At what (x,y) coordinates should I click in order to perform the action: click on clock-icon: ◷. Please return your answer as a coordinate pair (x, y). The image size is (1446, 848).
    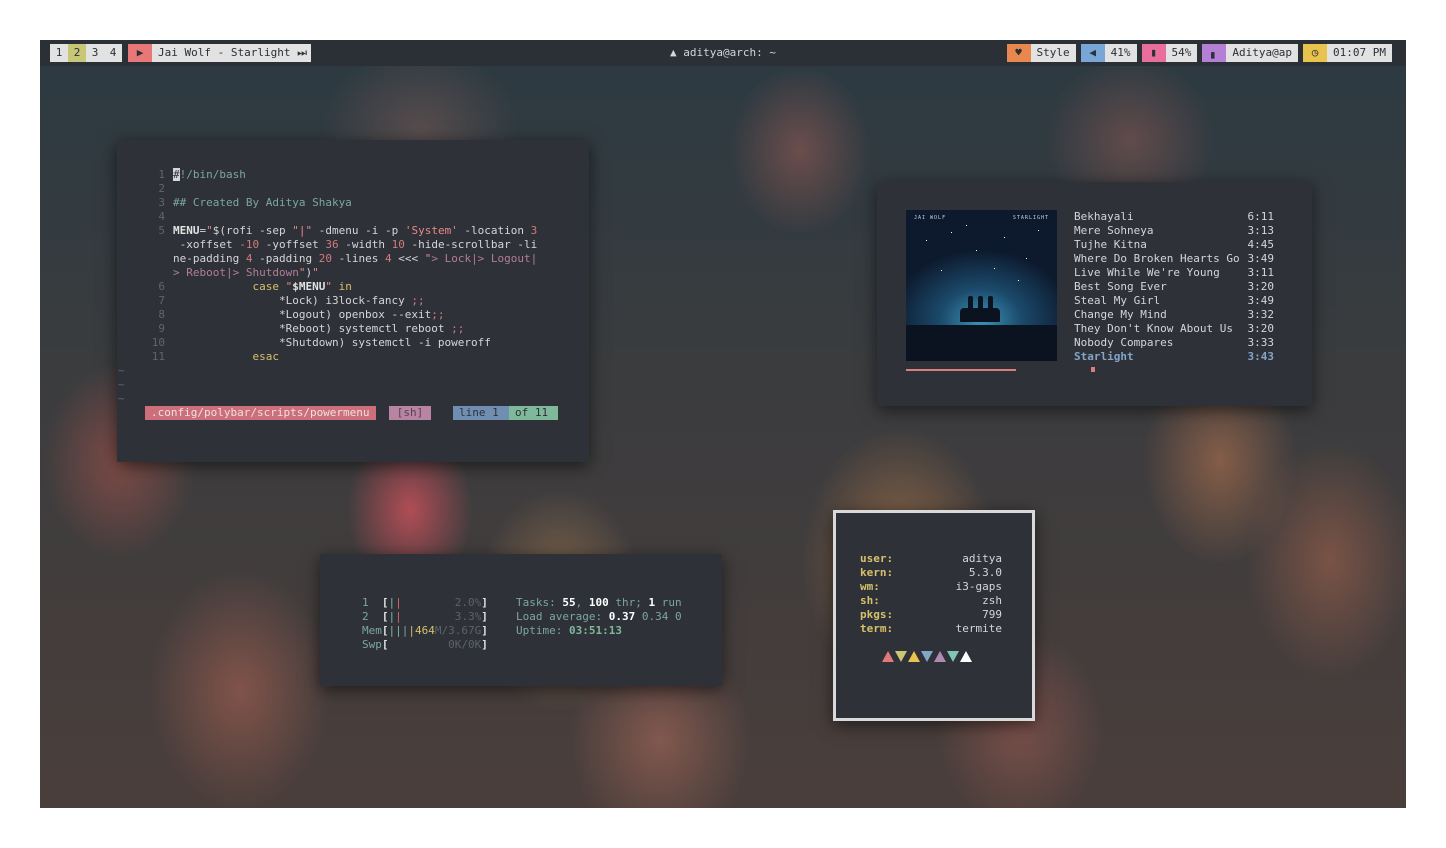
    Looking at the image, I should click on (1315, 53).